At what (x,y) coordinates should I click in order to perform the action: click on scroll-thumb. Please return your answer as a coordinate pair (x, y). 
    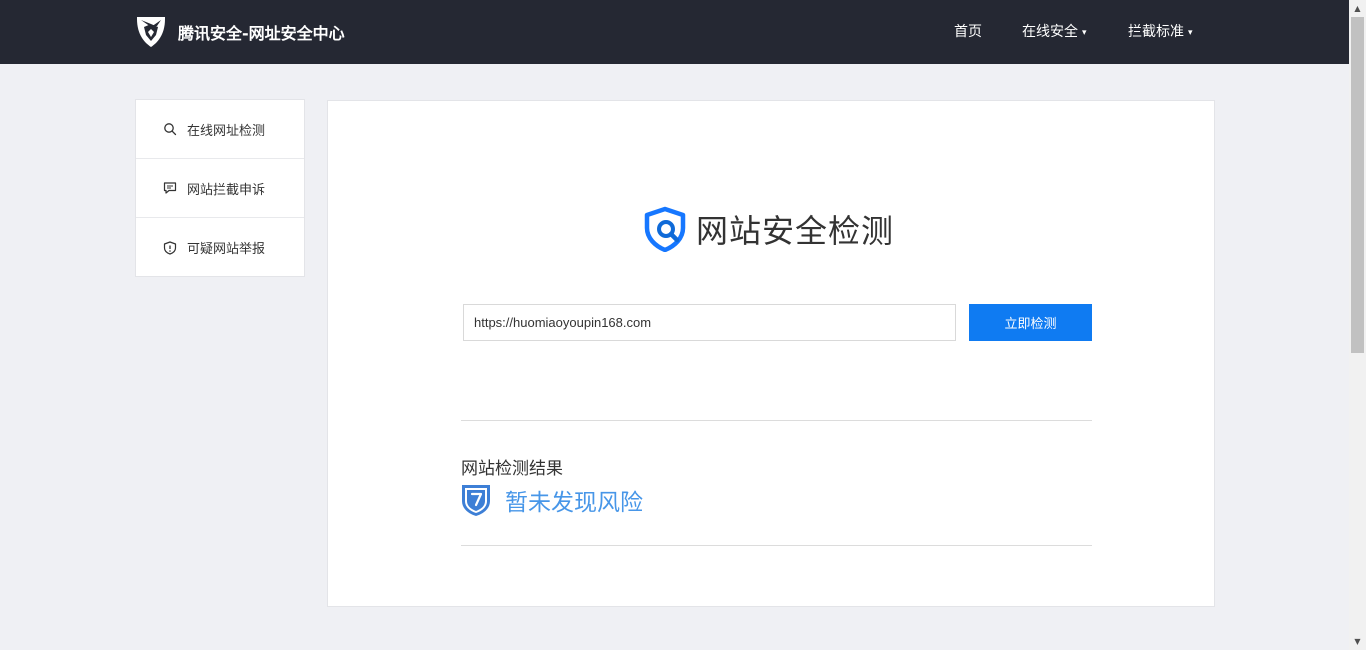
    Looking at the image, I should click on (1357, 185).